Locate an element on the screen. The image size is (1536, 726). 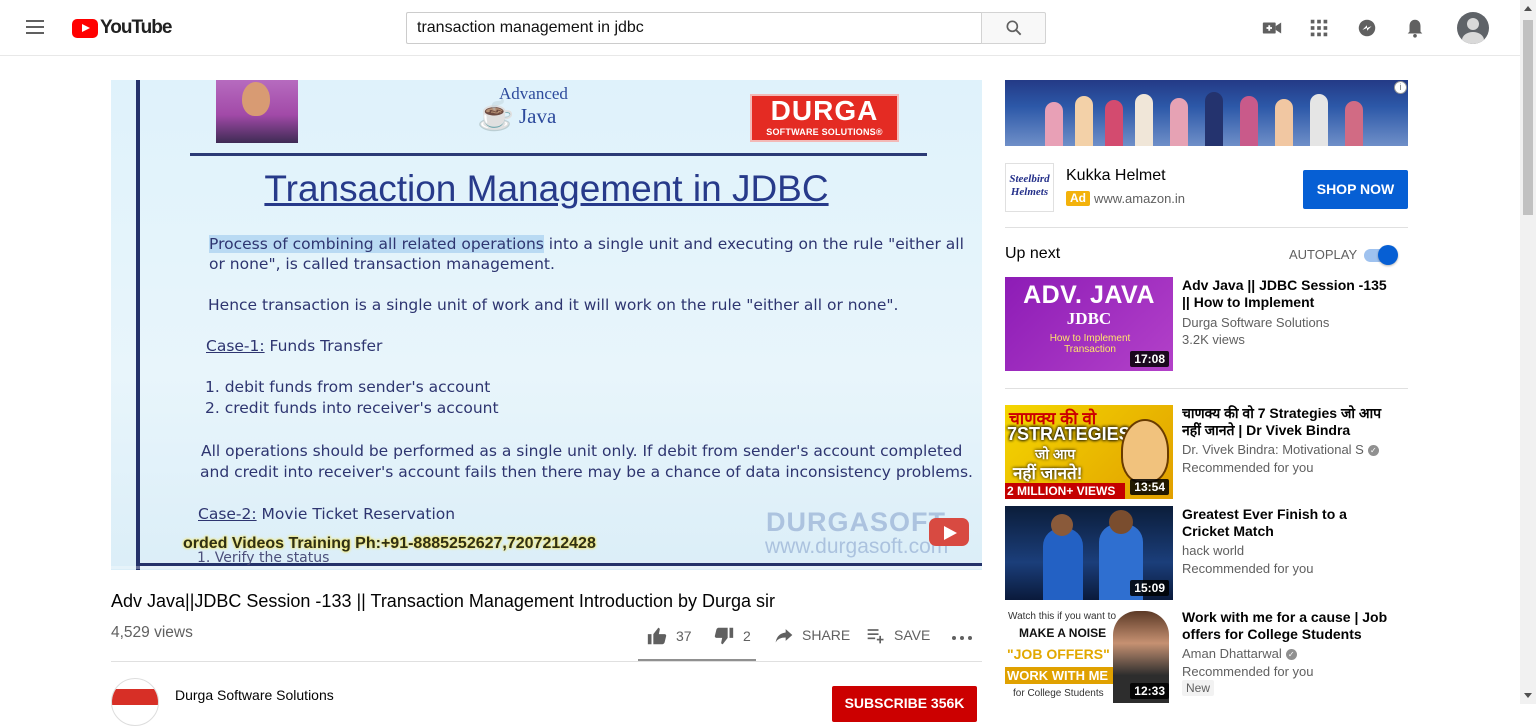
save-button: SAVE is located at coordinates (898, 635).